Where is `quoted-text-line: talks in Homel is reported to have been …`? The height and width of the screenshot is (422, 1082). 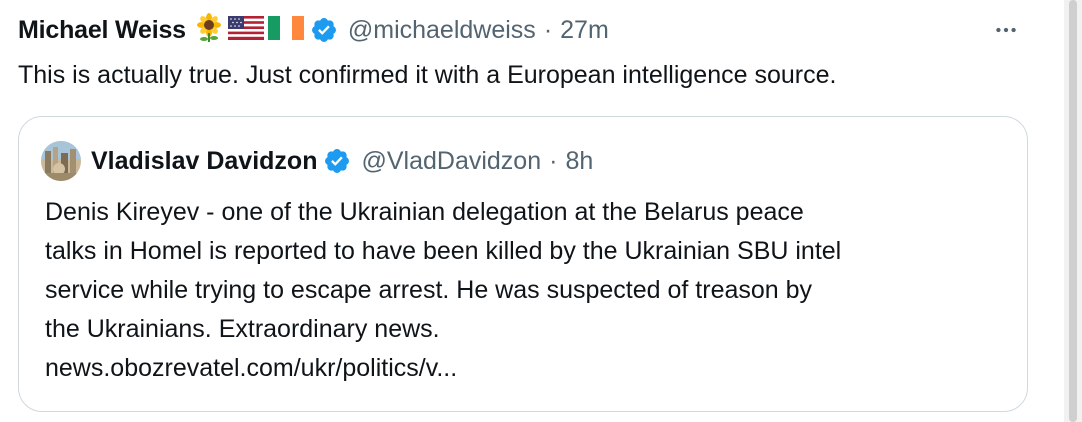 quoted-text-line: talks in Homel is reported to have been … is located at coordinates (443, 251).